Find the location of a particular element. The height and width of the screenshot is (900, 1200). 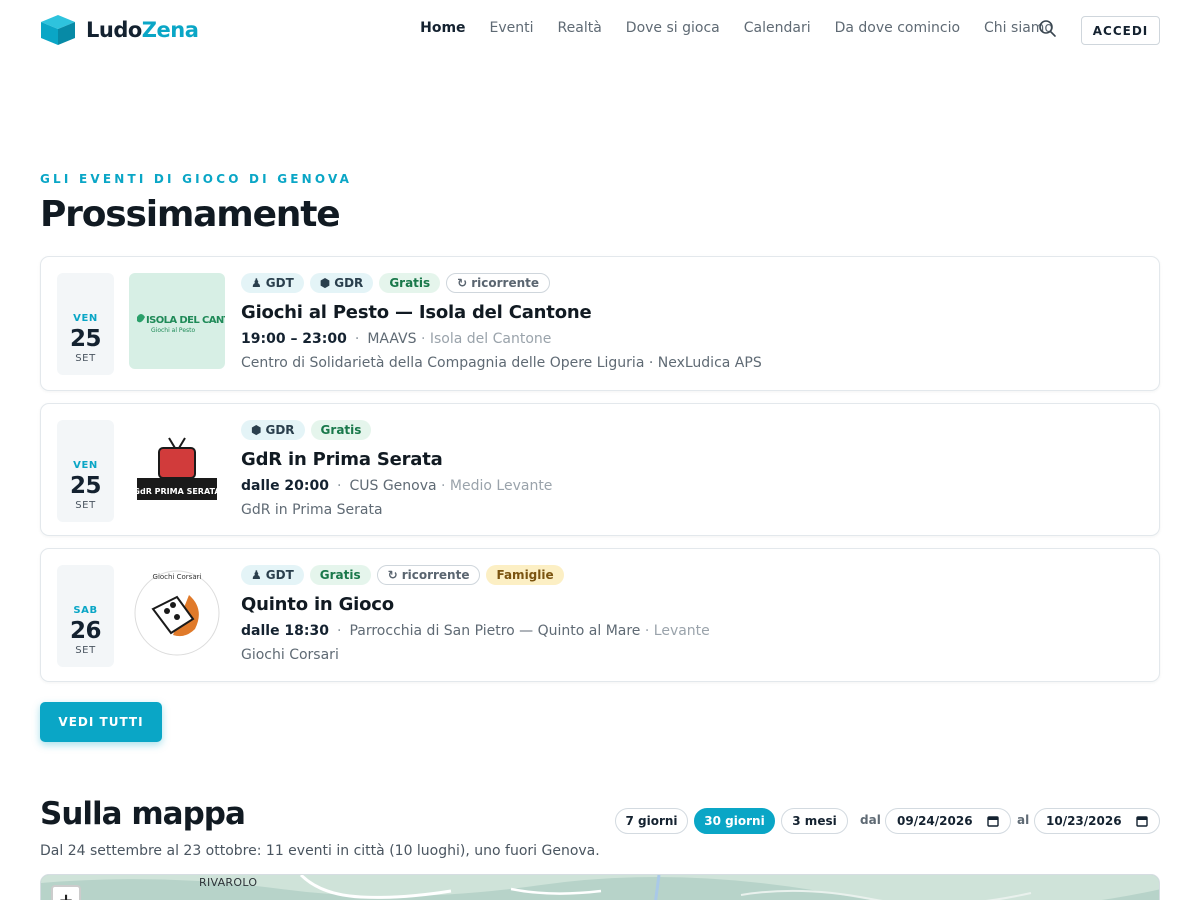

event-place: MAAVS is located at coordinates (392, 339).